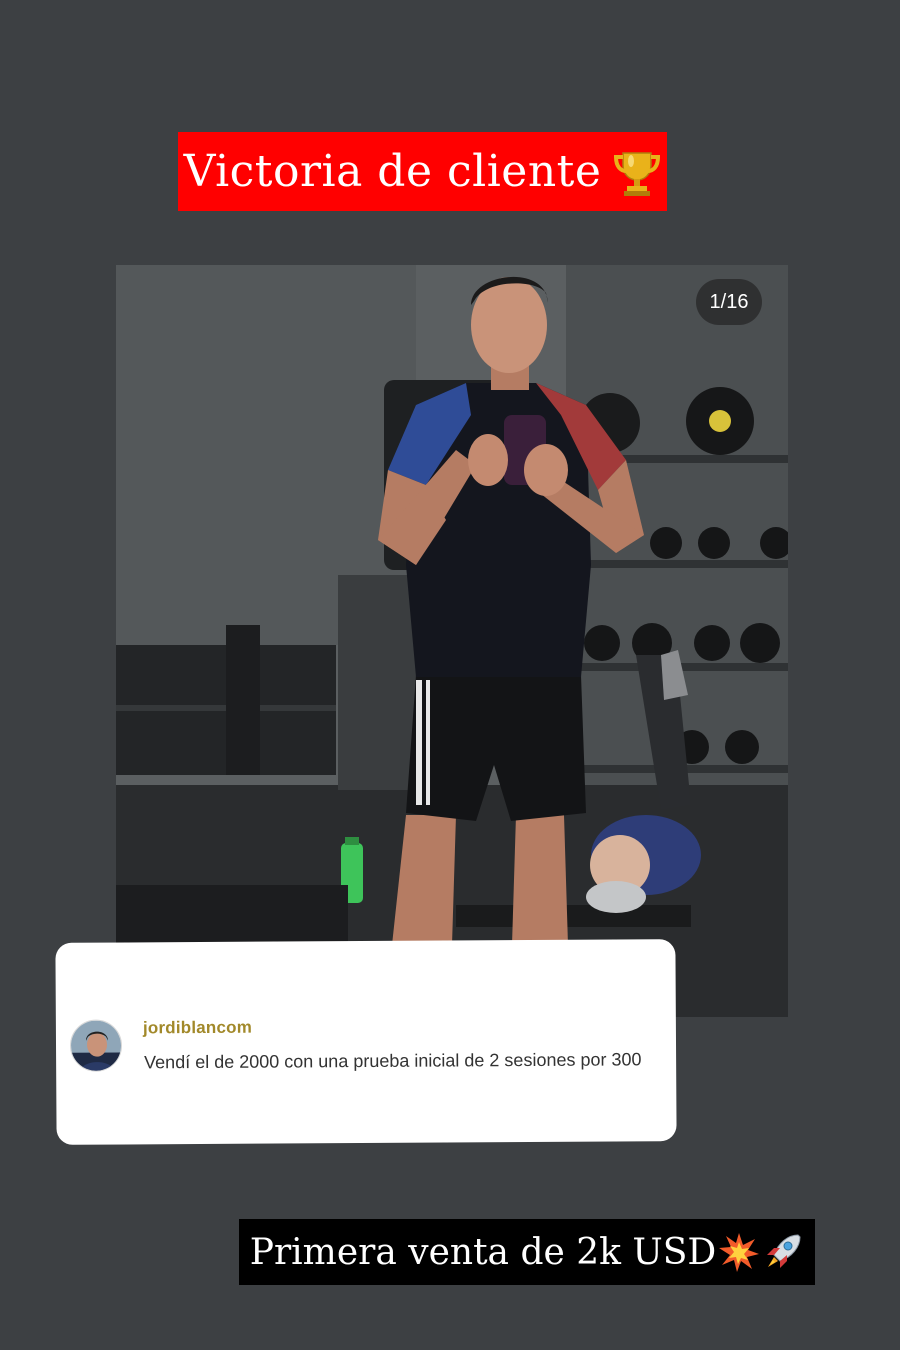 The height and width of the screenshot is (1350, 900). I want to click on explosion-icon, so click(739, 1252).